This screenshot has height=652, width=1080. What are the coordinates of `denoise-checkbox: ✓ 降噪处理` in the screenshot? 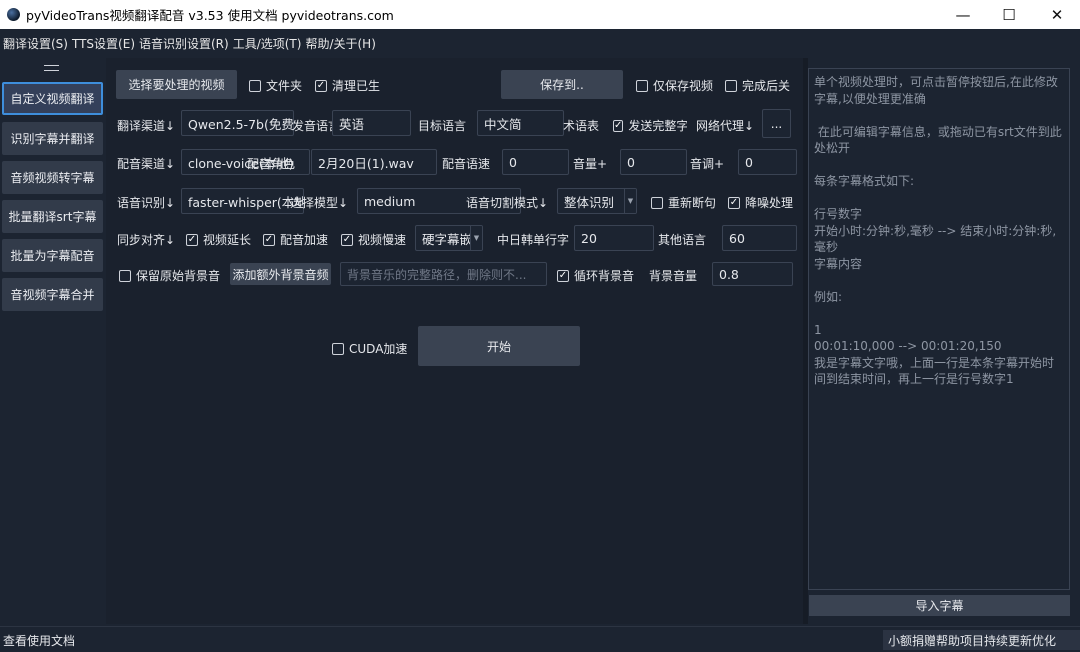 It's located at (760, 202).